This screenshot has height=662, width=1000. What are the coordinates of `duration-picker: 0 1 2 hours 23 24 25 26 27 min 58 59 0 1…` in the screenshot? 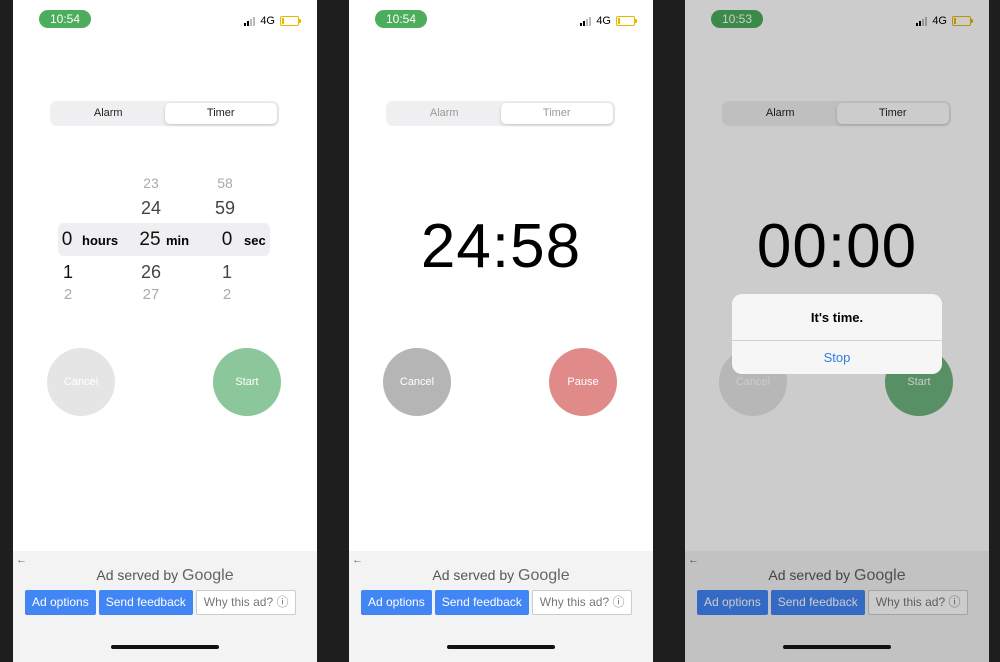 It's located at (165, 237).